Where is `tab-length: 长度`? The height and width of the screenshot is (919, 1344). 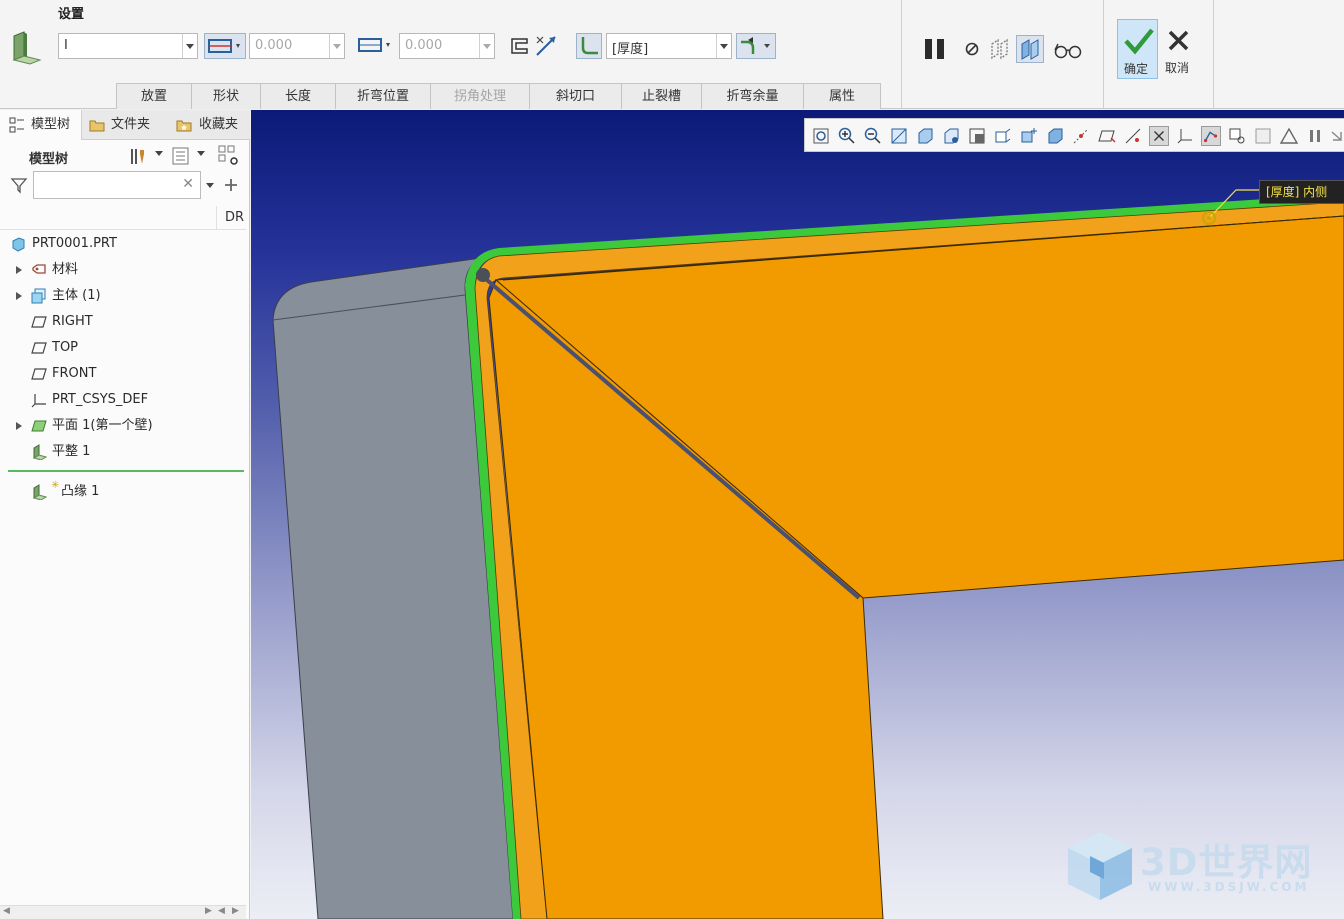
tab-length: 长度 is located at coordinates (298, 96).